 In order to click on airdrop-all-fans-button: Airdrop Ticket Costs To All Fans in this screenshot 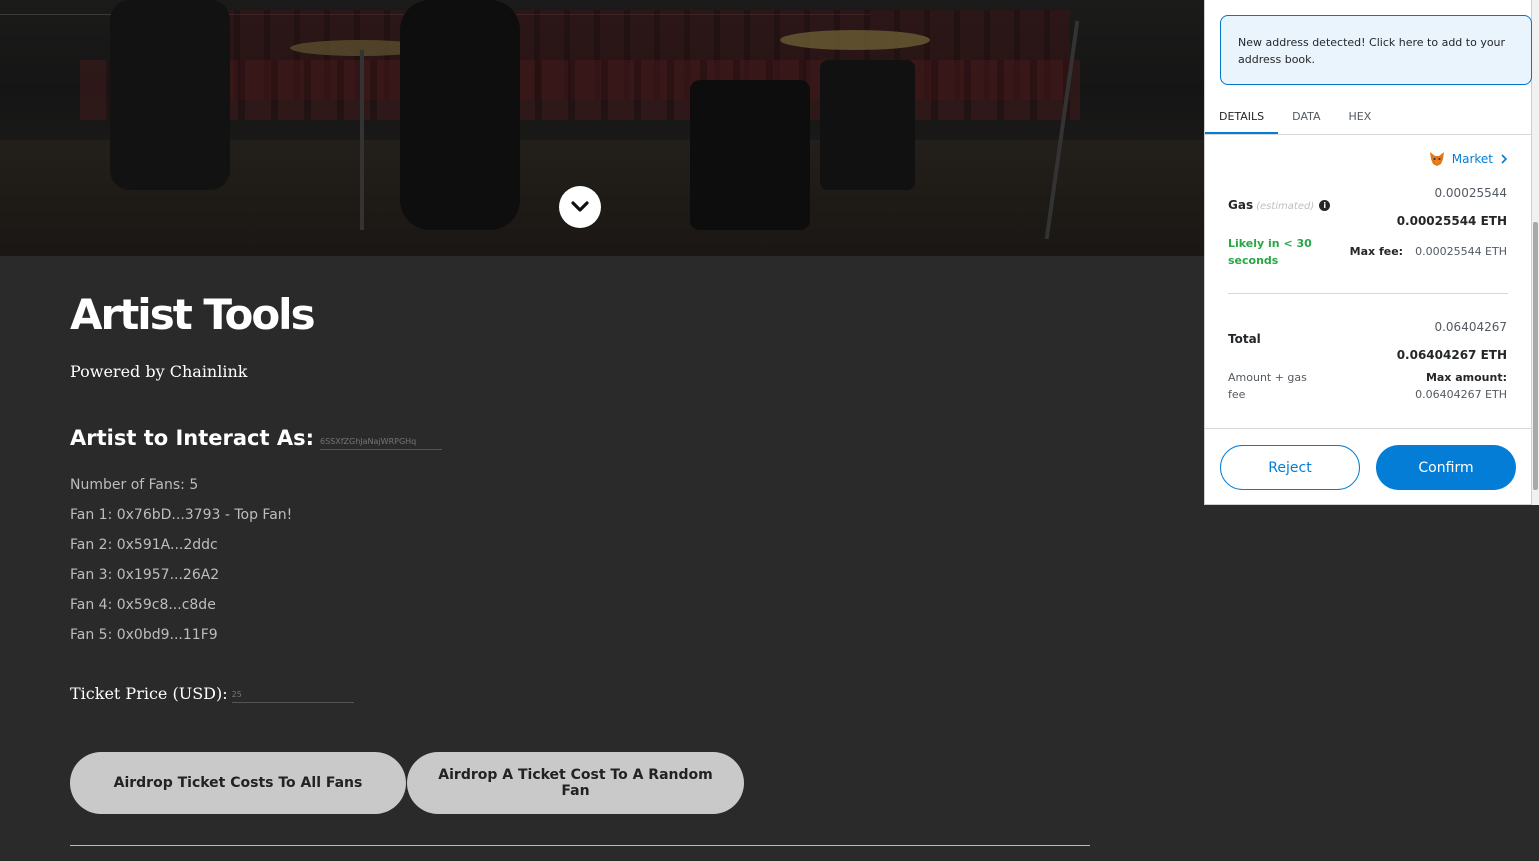, I will do `click(238, 783)`.